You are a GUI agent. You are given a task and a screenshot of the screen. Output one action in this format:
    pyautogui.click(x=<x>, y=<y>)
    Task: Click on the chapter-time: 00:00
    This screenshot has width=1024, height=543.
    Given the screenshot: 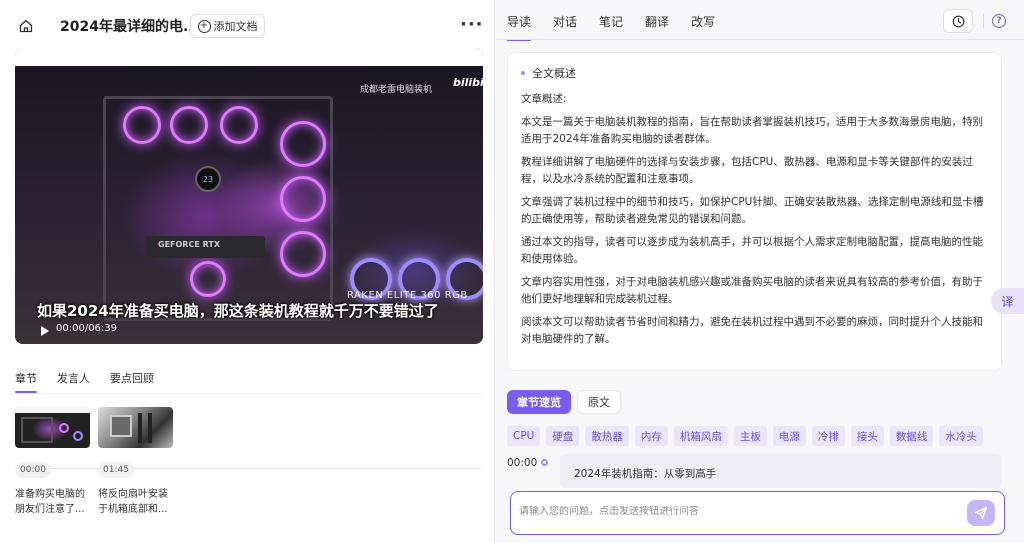 What is the action you would take?
    pyautogui.click(x=33, y=470)
    